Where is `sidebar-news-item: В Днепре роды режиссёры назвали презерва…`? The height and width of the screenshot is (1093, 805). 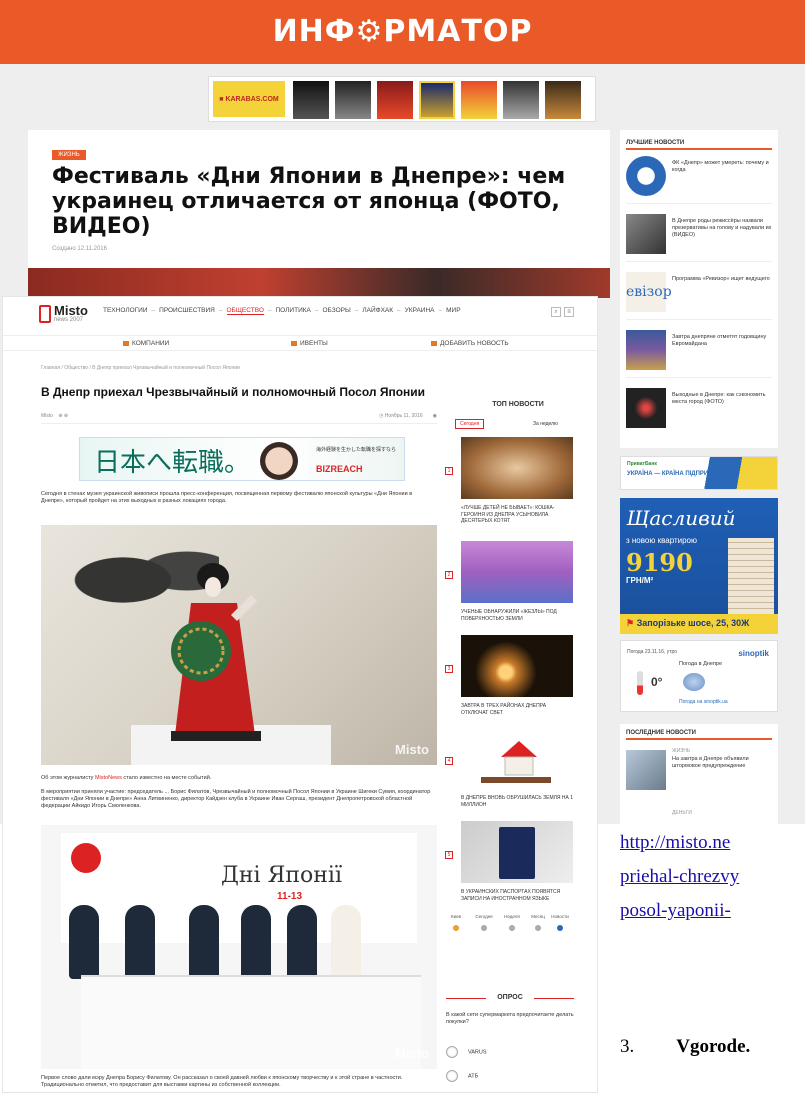
sidebar-news-item: В Днепре роды режиссёры назвали презерва… is located at coordinates (699, 236).